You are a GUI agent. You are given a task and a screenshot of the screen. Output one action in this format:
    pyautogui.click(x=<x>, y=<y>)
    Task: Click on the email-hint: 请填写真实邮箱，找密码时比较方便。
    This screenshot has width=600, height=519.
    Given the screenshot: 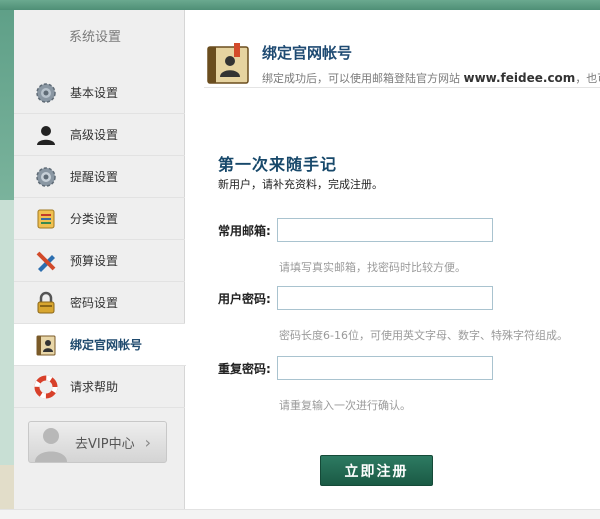 What is the action you would take?
    pyautogui.click(x=372, y=267)
    